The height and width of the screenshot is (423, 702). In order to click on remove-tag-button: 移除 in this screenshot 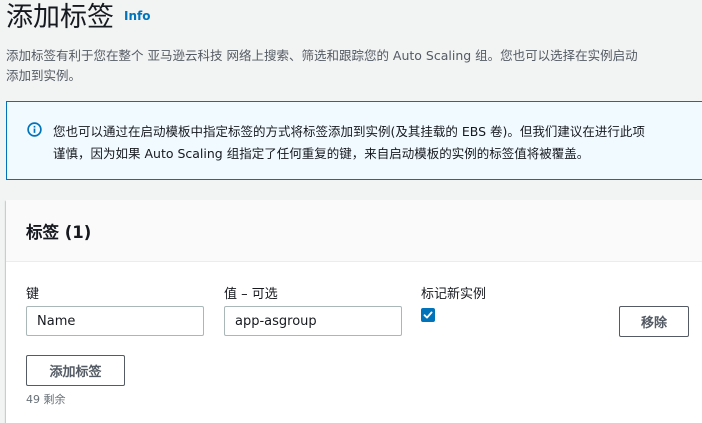, I will do `click(654, 321)`.